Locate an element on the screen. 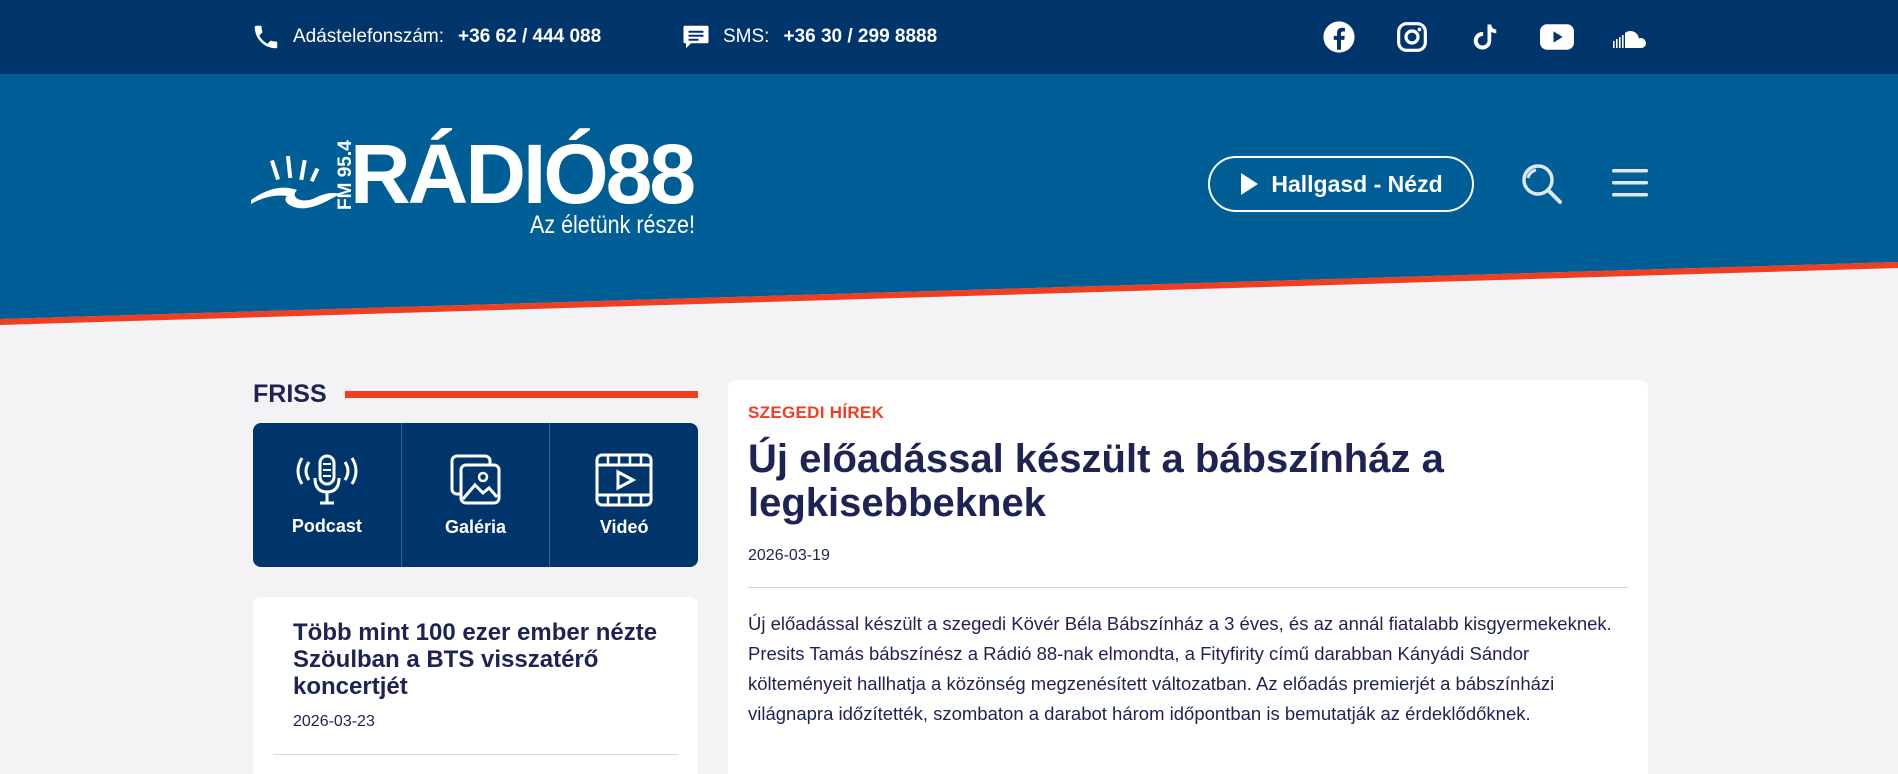 The image size is (1898, 774). instagram-icon is located at coordinates (1412, 37).